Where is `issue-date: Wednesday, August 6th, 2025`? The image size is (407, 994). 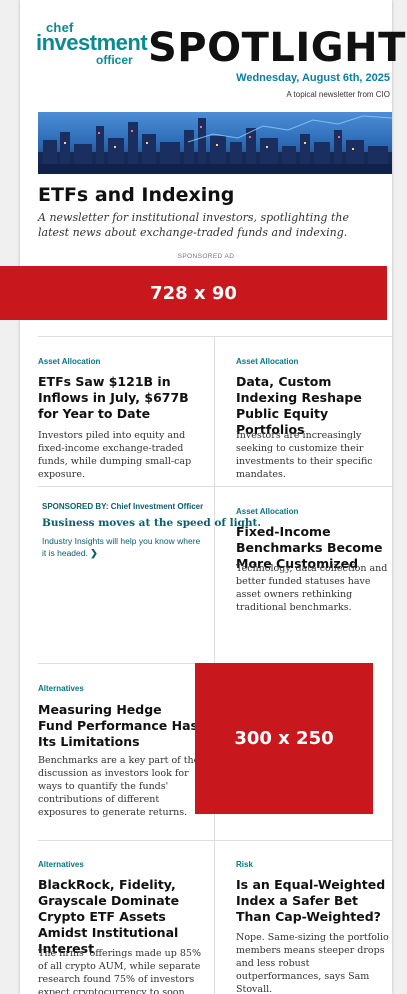
issue-date: Wednesday, August 6th, 2025 is located at coordinates (313, 78).